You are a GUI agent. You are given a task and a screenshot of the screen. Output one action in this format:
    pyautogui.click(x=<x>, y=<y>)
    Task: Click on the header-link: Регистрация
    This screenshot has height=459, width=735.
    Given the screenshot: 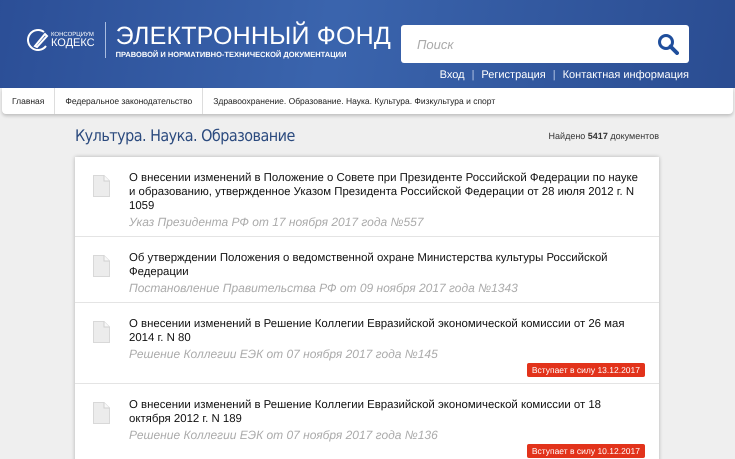 What is the action you would take?
    pyautogui.click(x=513, y=75)
    